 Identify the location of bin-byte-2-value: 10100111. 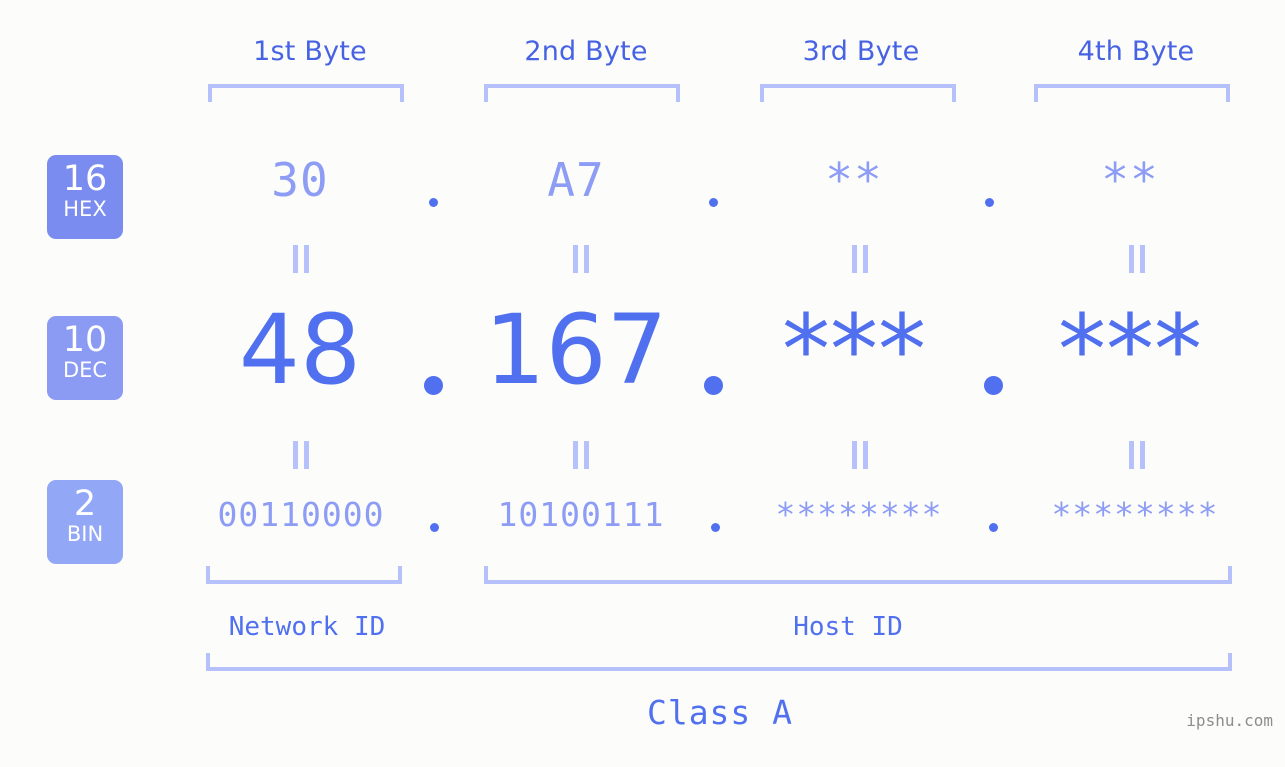
(581, 514).